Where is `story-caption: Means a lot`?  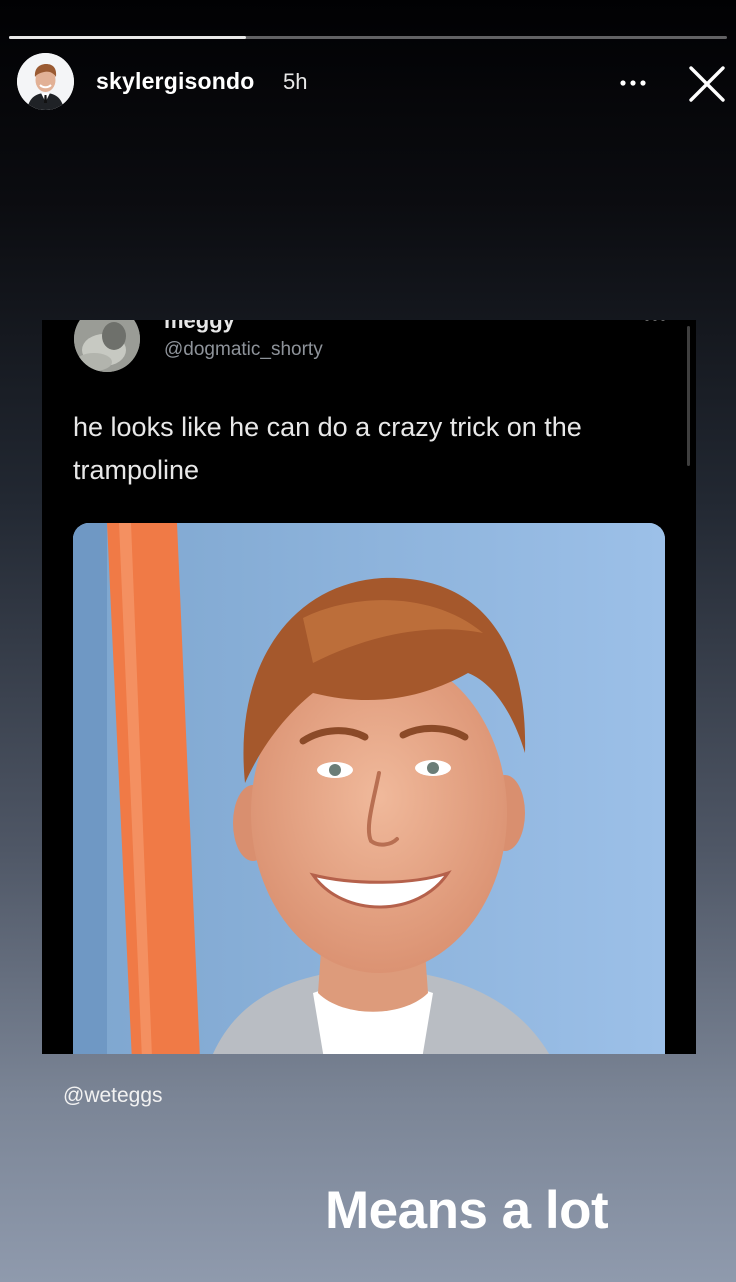
story-caption: Means a lot is located at coordinates (467, 1210).